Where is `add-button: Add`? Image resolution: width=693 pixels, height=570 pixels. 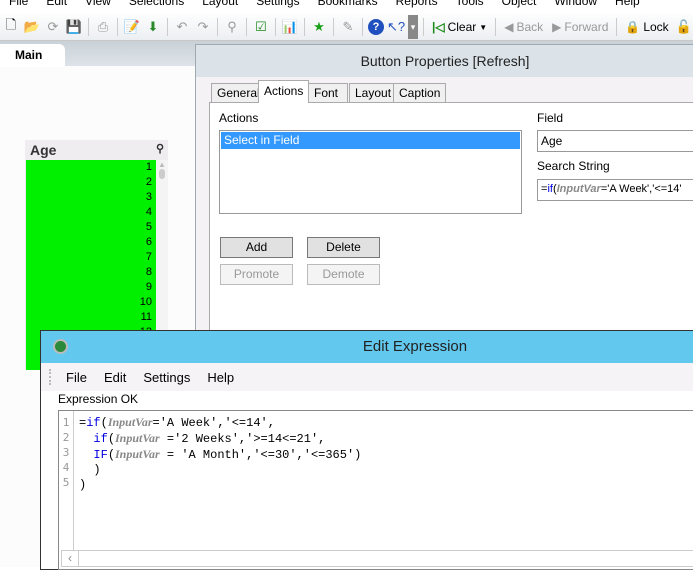
add-button: Add is located at coordinates (256, 247).